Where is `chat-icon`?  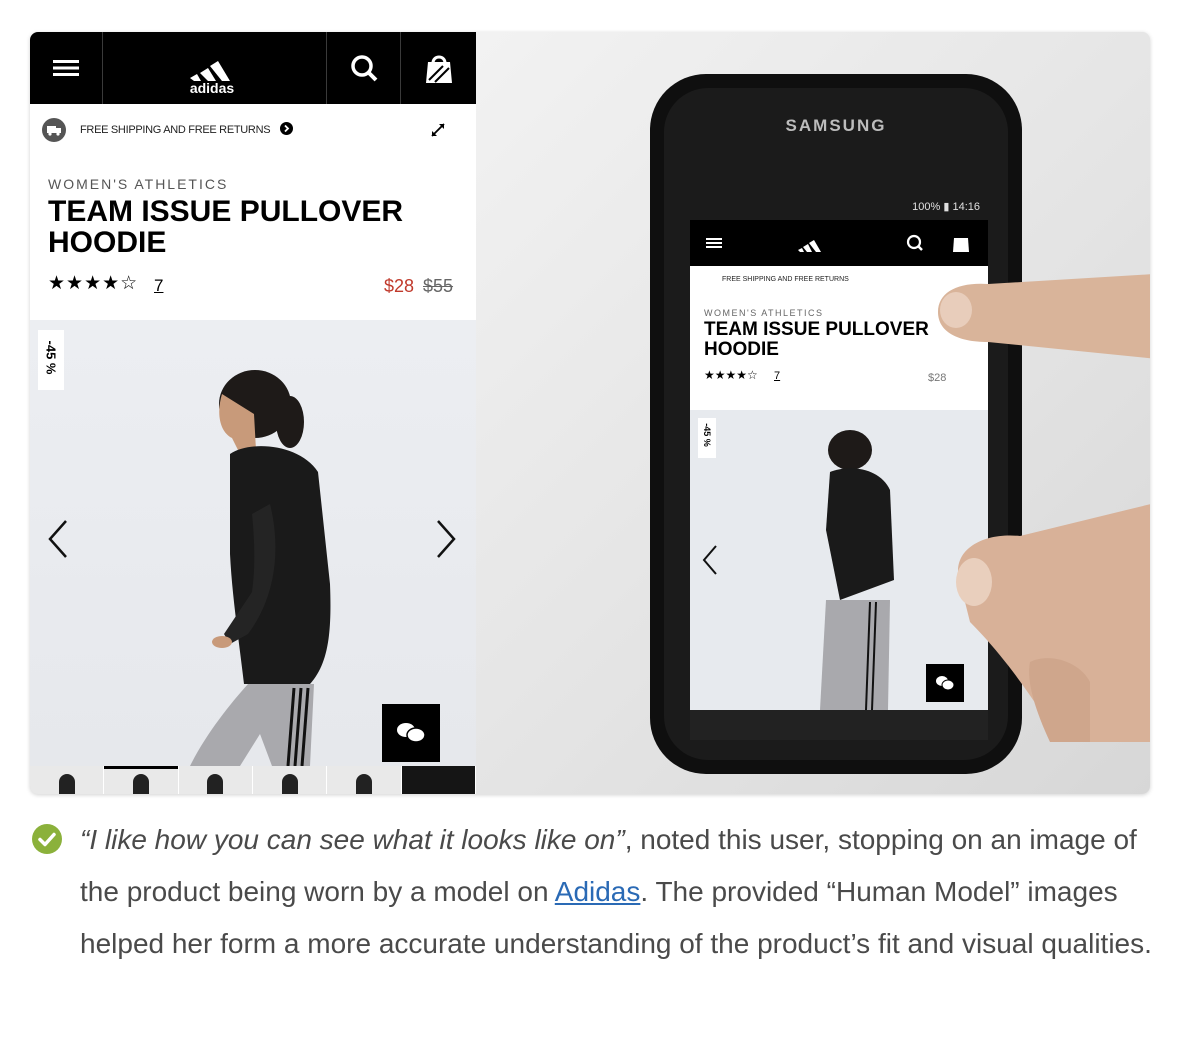
chat-icon is located at coordinates (411, 733).